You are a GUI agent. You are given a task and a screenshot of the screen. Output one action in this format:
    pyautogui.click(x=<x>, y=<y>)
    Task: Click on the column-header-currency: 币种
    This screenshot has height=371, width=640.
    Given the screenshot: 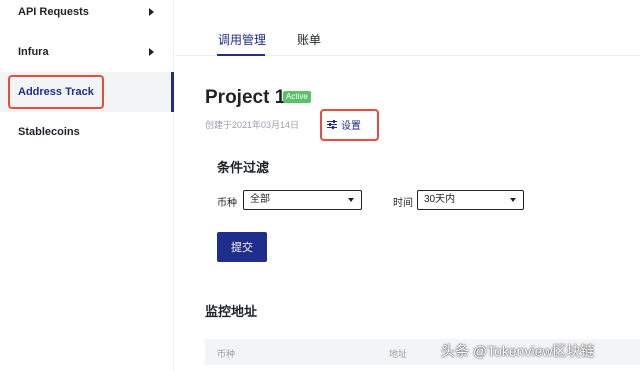 What is the action you would take?
    pyautogui.click(x=226, y=354)
    